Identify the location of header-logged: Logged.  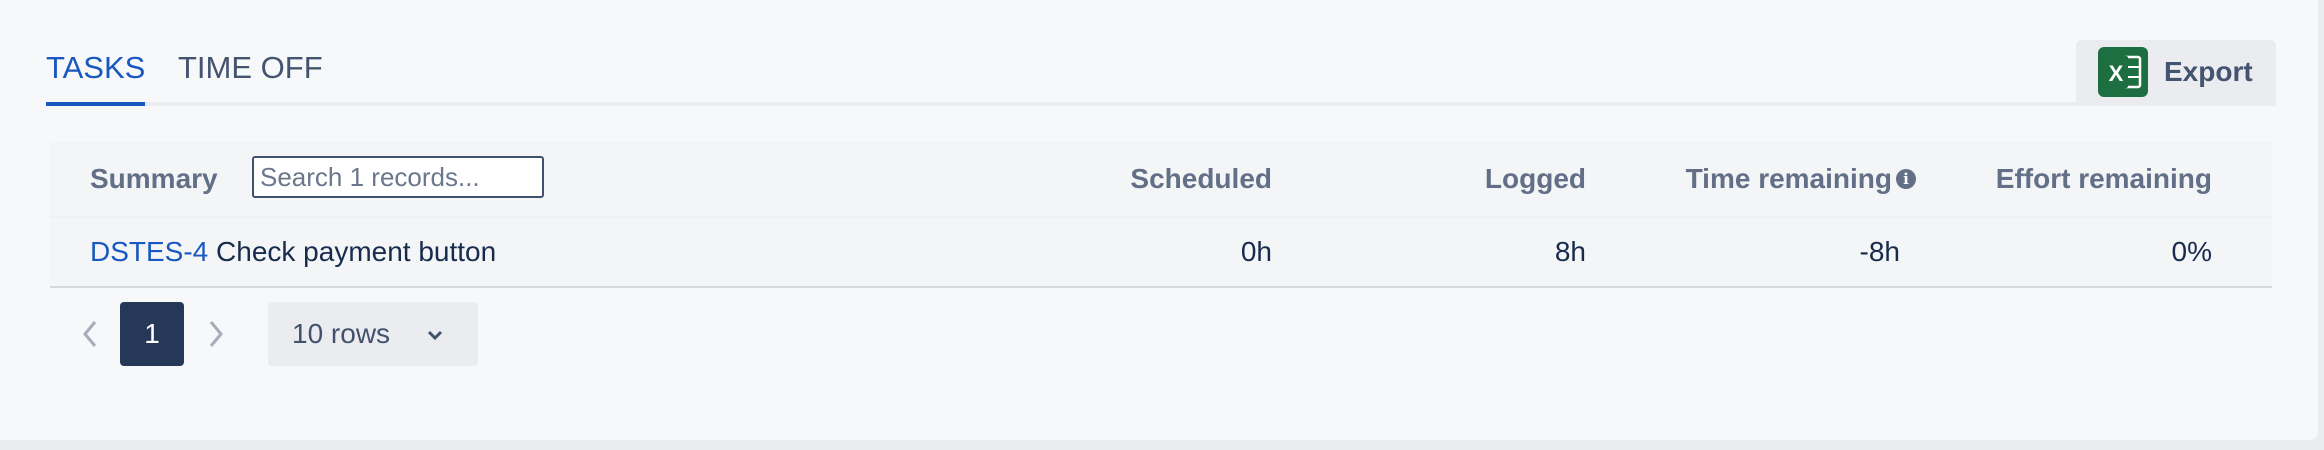
(1535, 179).